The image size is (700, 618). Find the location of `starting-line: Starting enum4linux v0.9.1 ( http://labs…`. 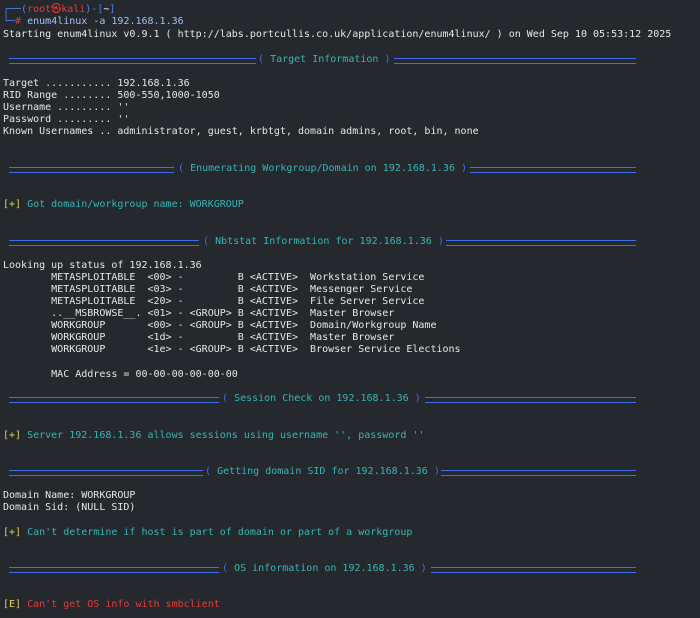

starting-line: Starting enum4linux v0.9.1 ( http://labs… is located at coordinates (337, 34).